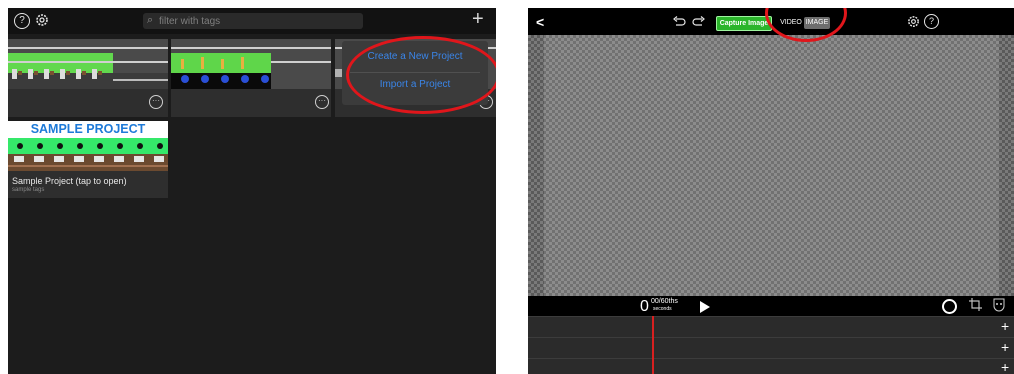 The width and height of the screenshot is (1014, 374). I want to click on project-card-2: ···, so click(251, 78).